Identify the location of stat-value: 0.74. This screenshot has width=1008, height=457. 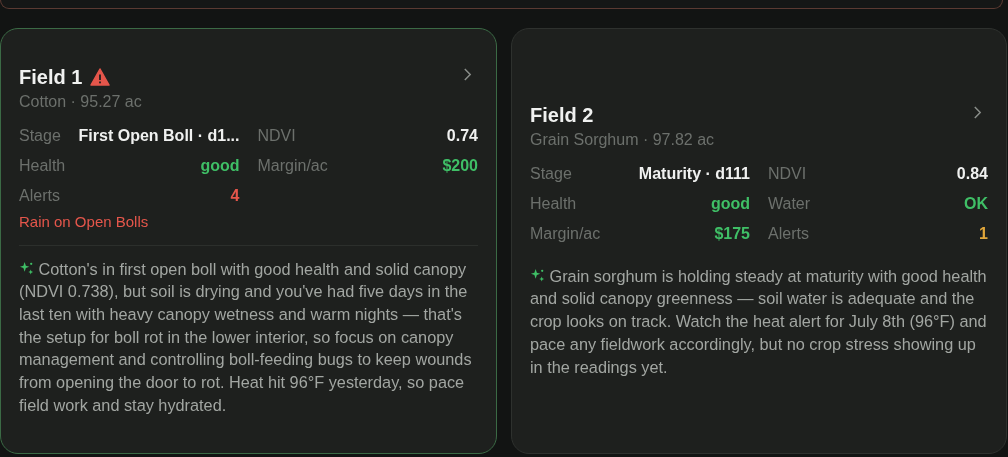
(462, 135).